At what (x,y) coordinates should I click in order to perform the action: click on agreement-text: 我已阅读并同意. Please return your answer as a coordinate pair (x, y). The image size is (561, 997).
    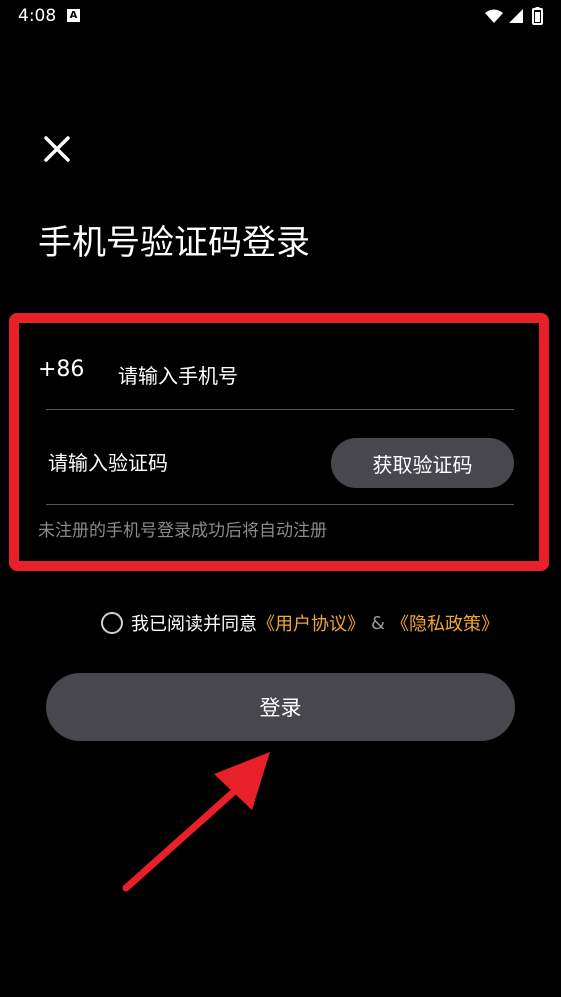
    Looking at the image, I should click on (194, 624).